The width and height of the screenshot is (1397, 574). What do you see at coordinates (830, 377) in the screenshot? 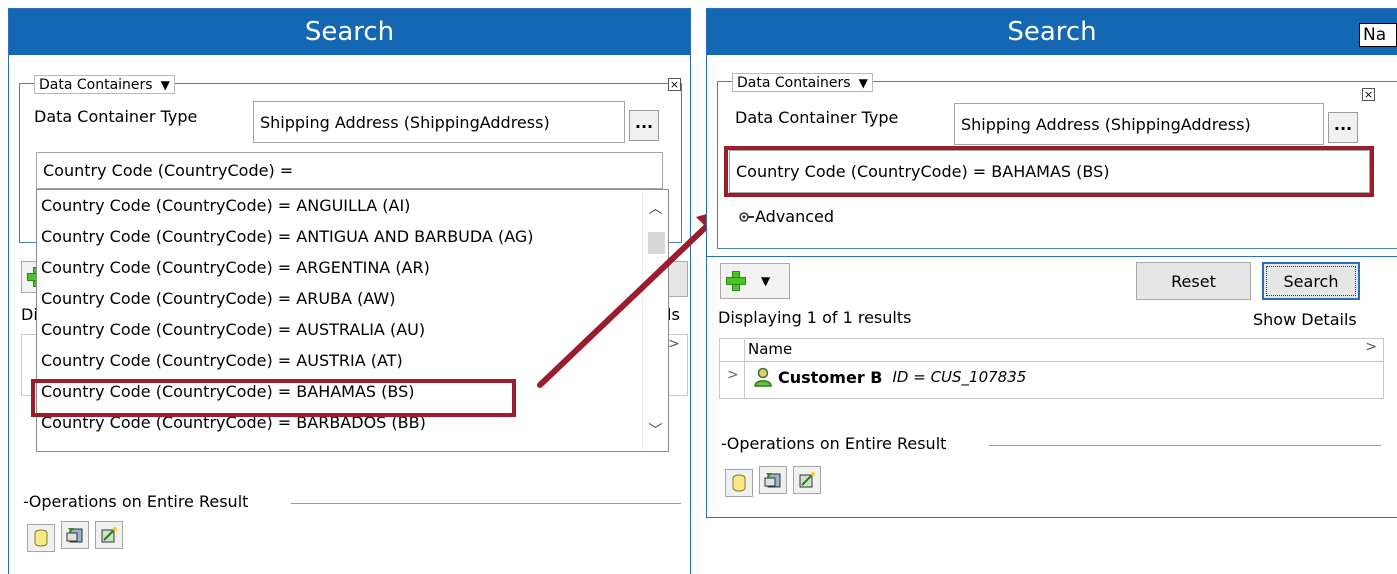
I see `result-name: Customer B` at bounding box center [830, 377].